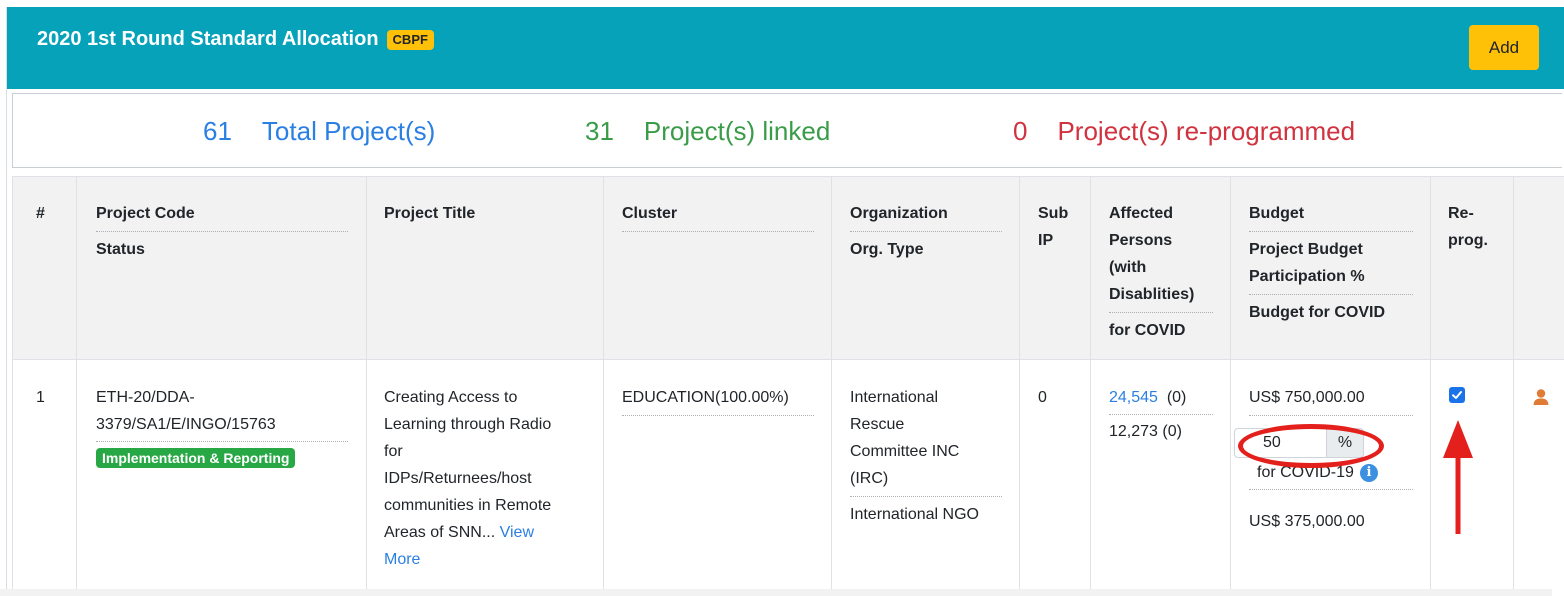 This screenshot has height=596, width=1564. I want to click on total-projects-count: 61, so click(217, 131).